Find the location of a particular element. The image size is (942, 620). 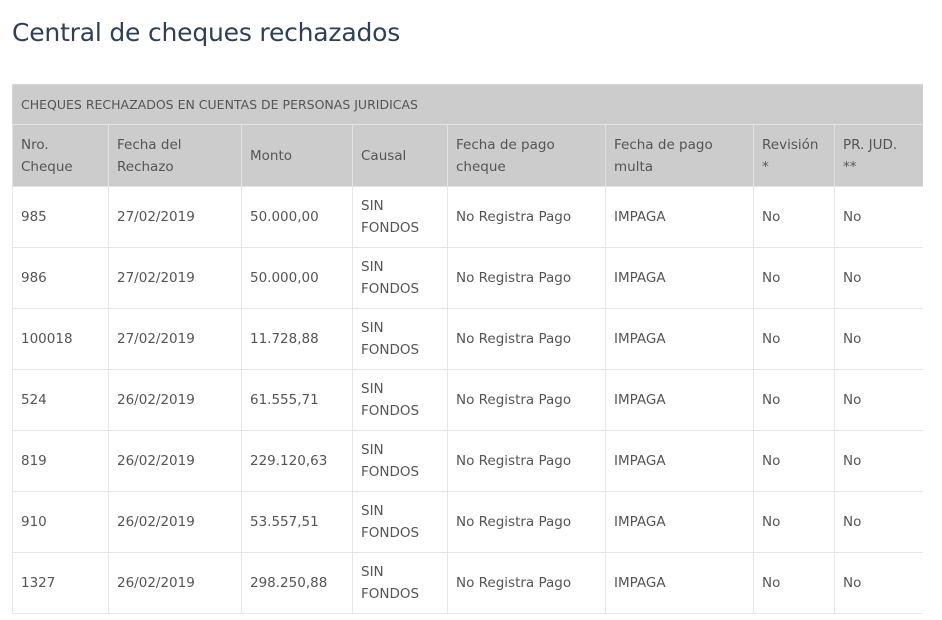

column-header-fecha-rechazo: Fecha del Rechazo is located at coordinates (175, 155).